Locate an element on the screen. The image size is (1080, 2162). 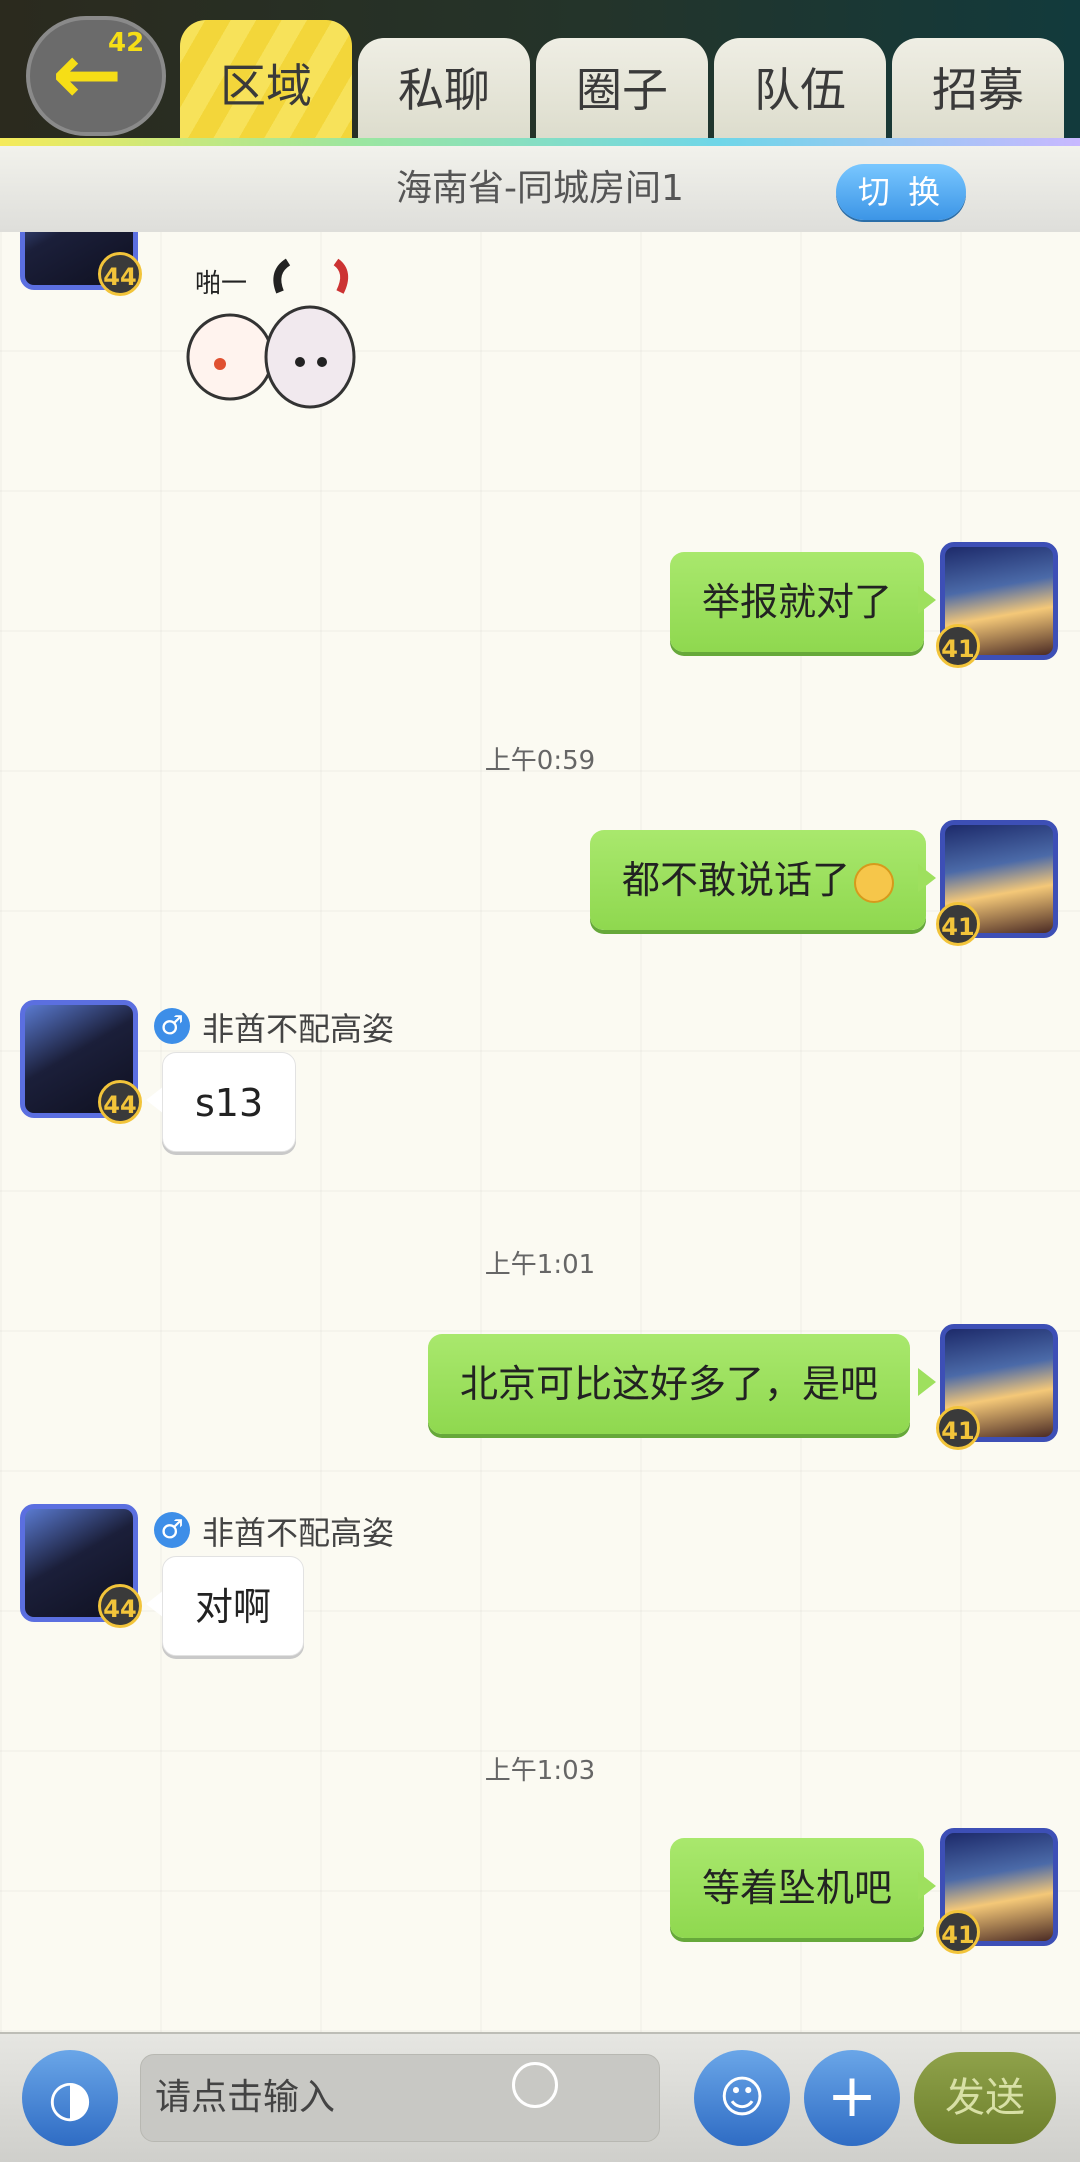
circle-overlay-icon is located at coordinates (535, 2085).